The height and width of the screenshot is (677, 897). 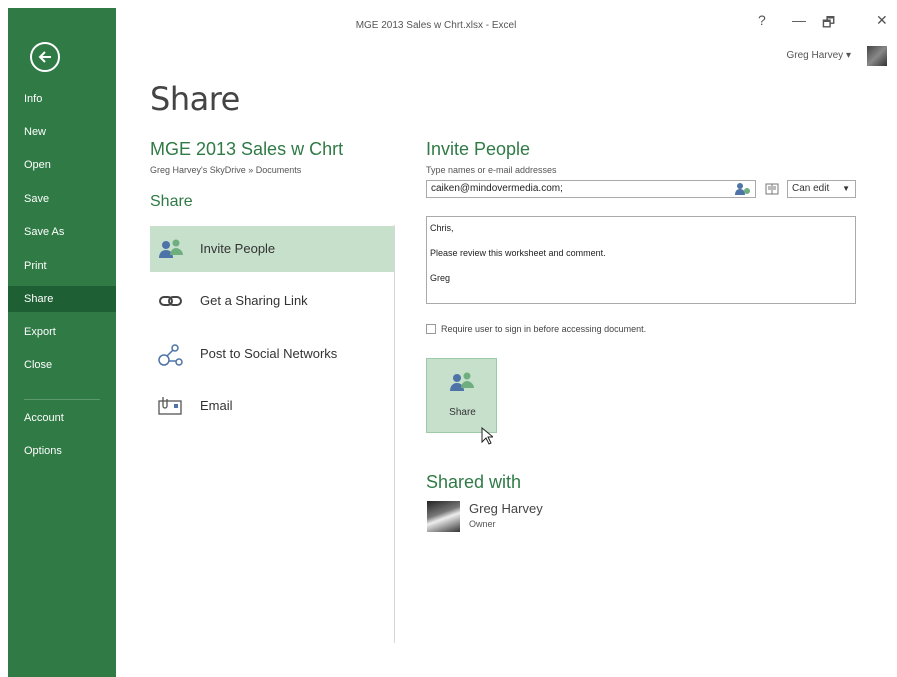 I want to click on email-icon, so click(x=170, y=406).